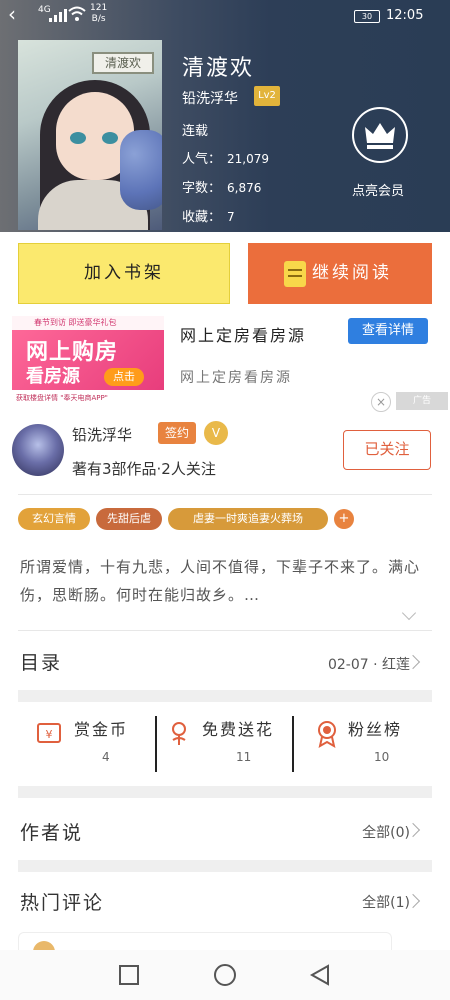 The height and width of the screenshot is (1000, 450). Describe the element at coordinates (51, 831) in the screenshot. I see `author-says-title: 作者说` at that location.